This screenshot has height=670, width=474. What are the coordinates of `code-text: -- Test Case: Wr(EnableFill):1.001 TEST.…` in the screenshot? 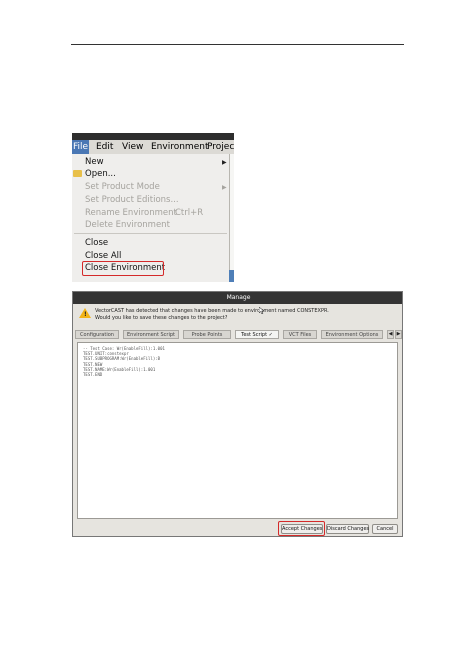 It's located at (124, 361).